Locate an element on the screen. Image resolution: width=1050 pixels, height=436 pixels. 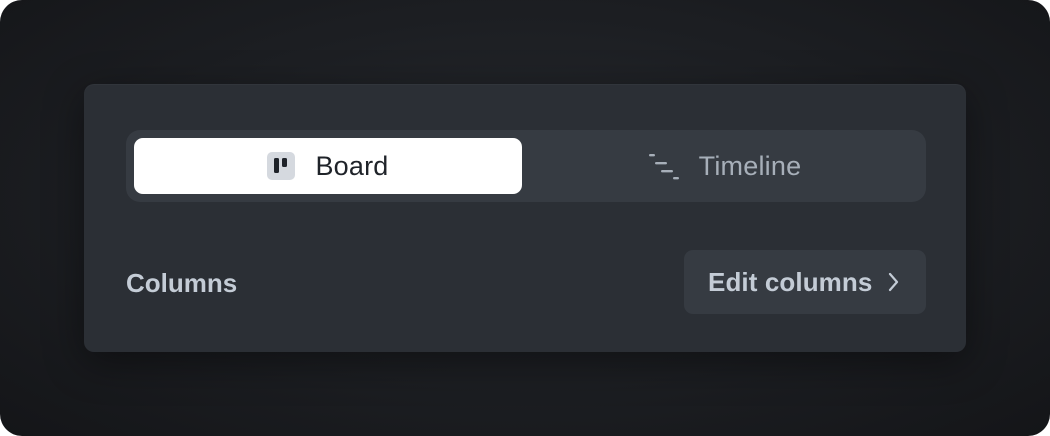
timeline-view-button: Timeline is located at coordinates (724, 166).